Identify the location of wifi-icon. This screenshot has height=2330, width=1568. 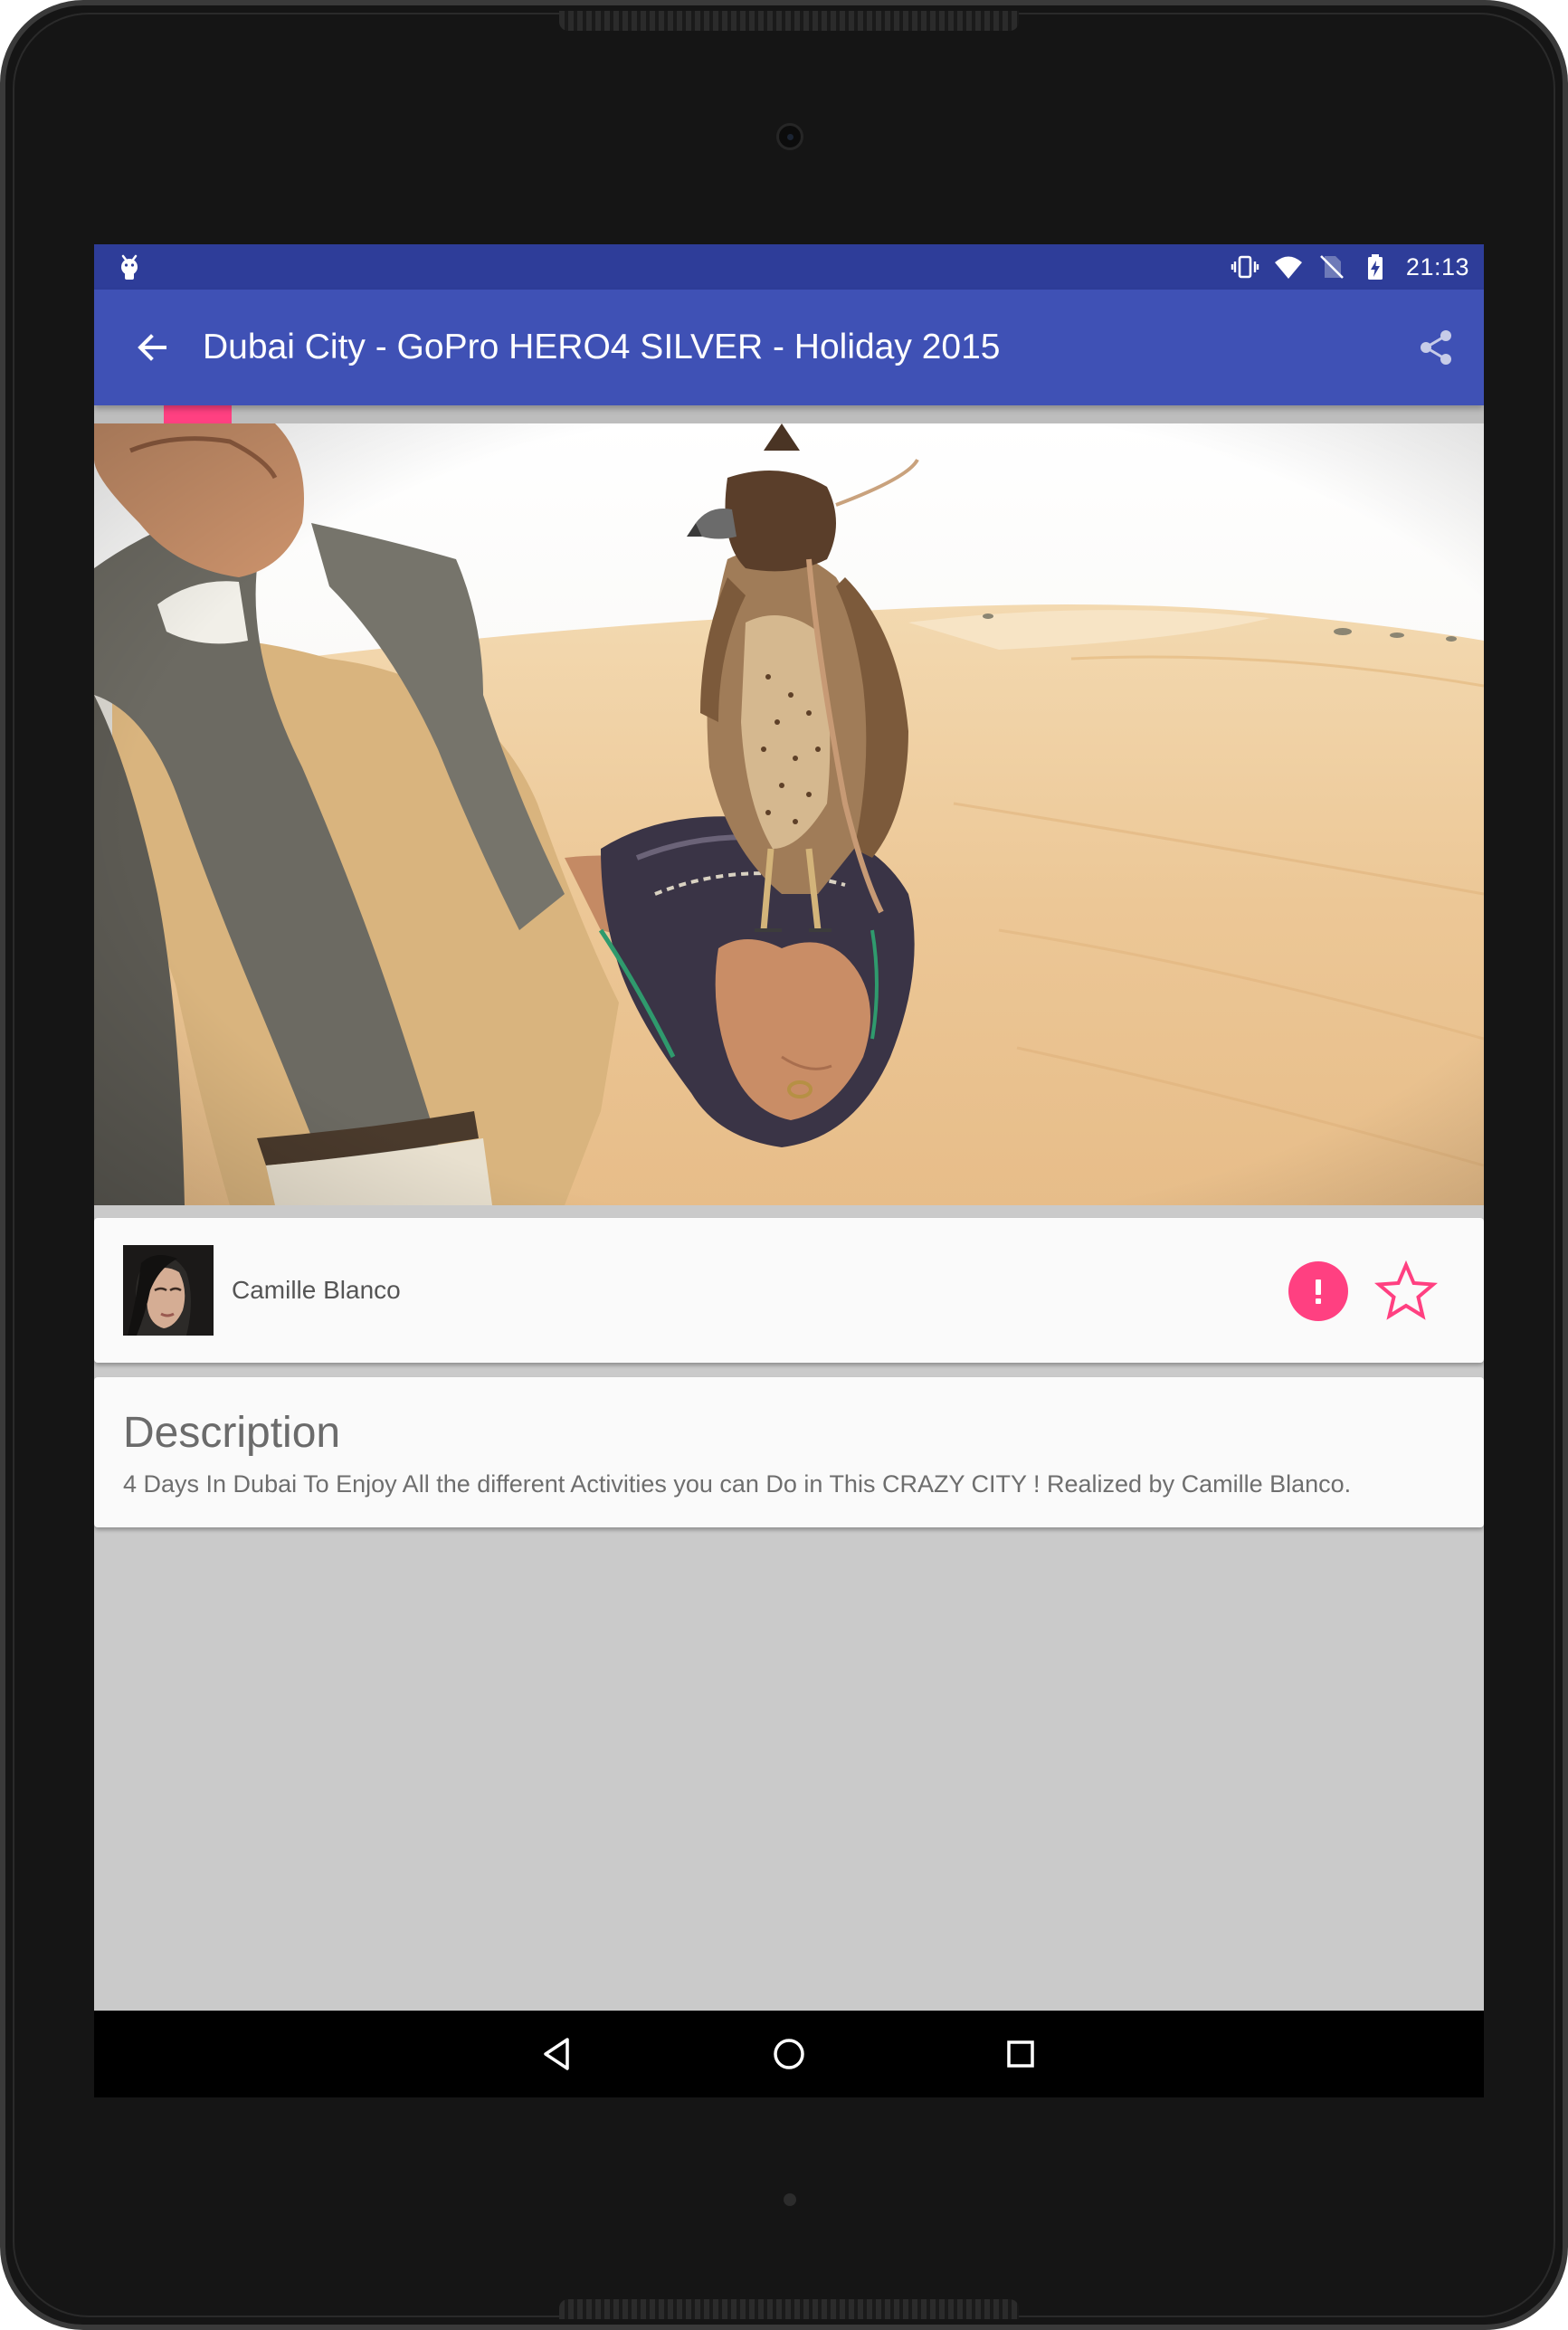
(1288, 267).